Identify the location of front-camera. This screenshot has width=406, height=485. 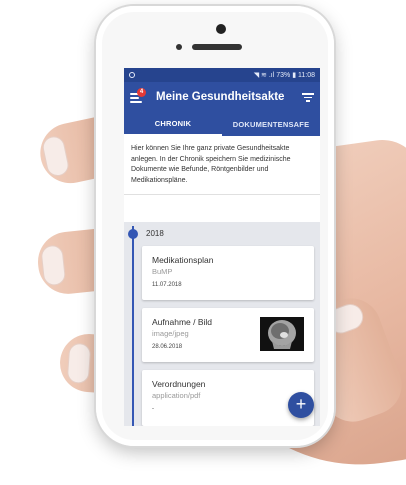
(221, 29).